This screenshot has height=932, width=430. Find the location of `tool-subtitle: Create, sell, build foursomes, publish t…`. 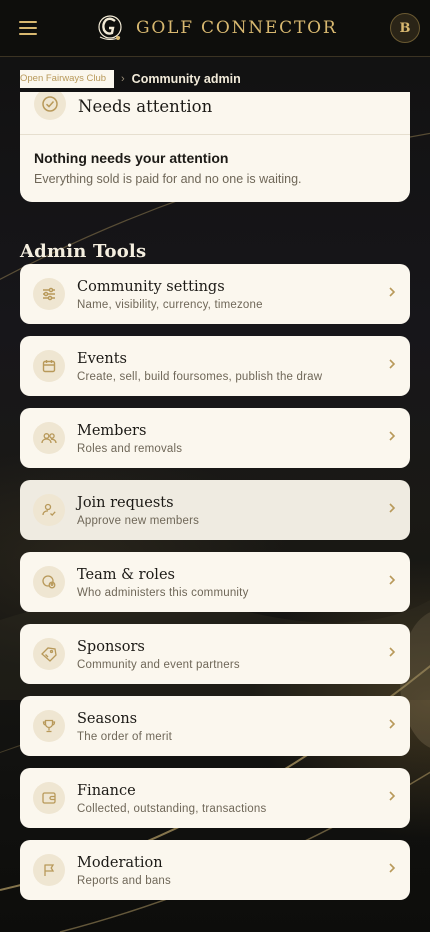

tool-subtitle: Create, sell, build foursomes, publish t… is located at coordinates (200, 376).